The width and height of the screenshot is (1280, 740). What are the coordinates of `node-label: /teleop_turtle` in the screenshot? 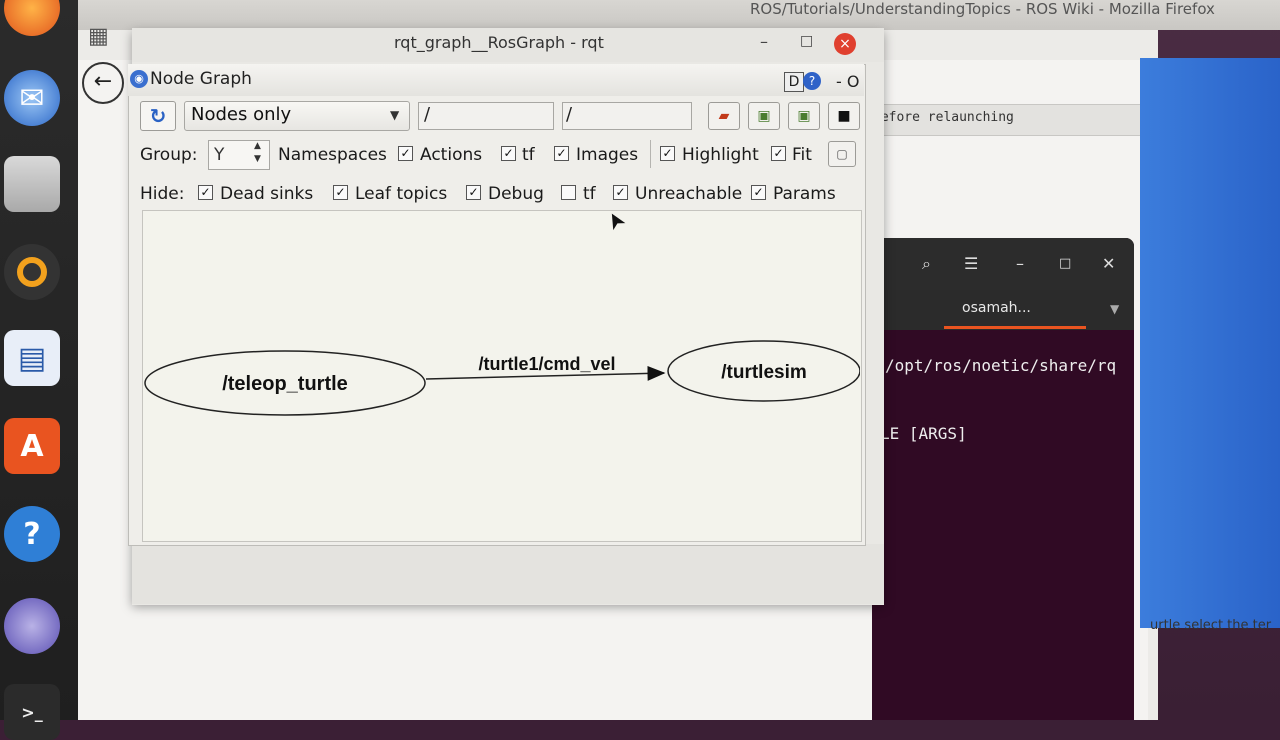 It's located at (285, 384).